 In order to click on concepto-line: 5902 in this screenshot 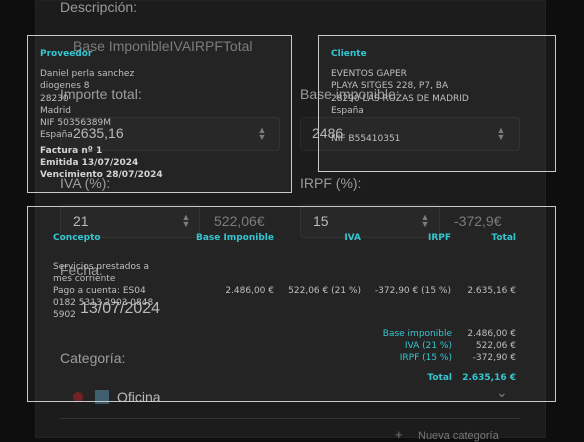, I will do `click(64, 315)`.